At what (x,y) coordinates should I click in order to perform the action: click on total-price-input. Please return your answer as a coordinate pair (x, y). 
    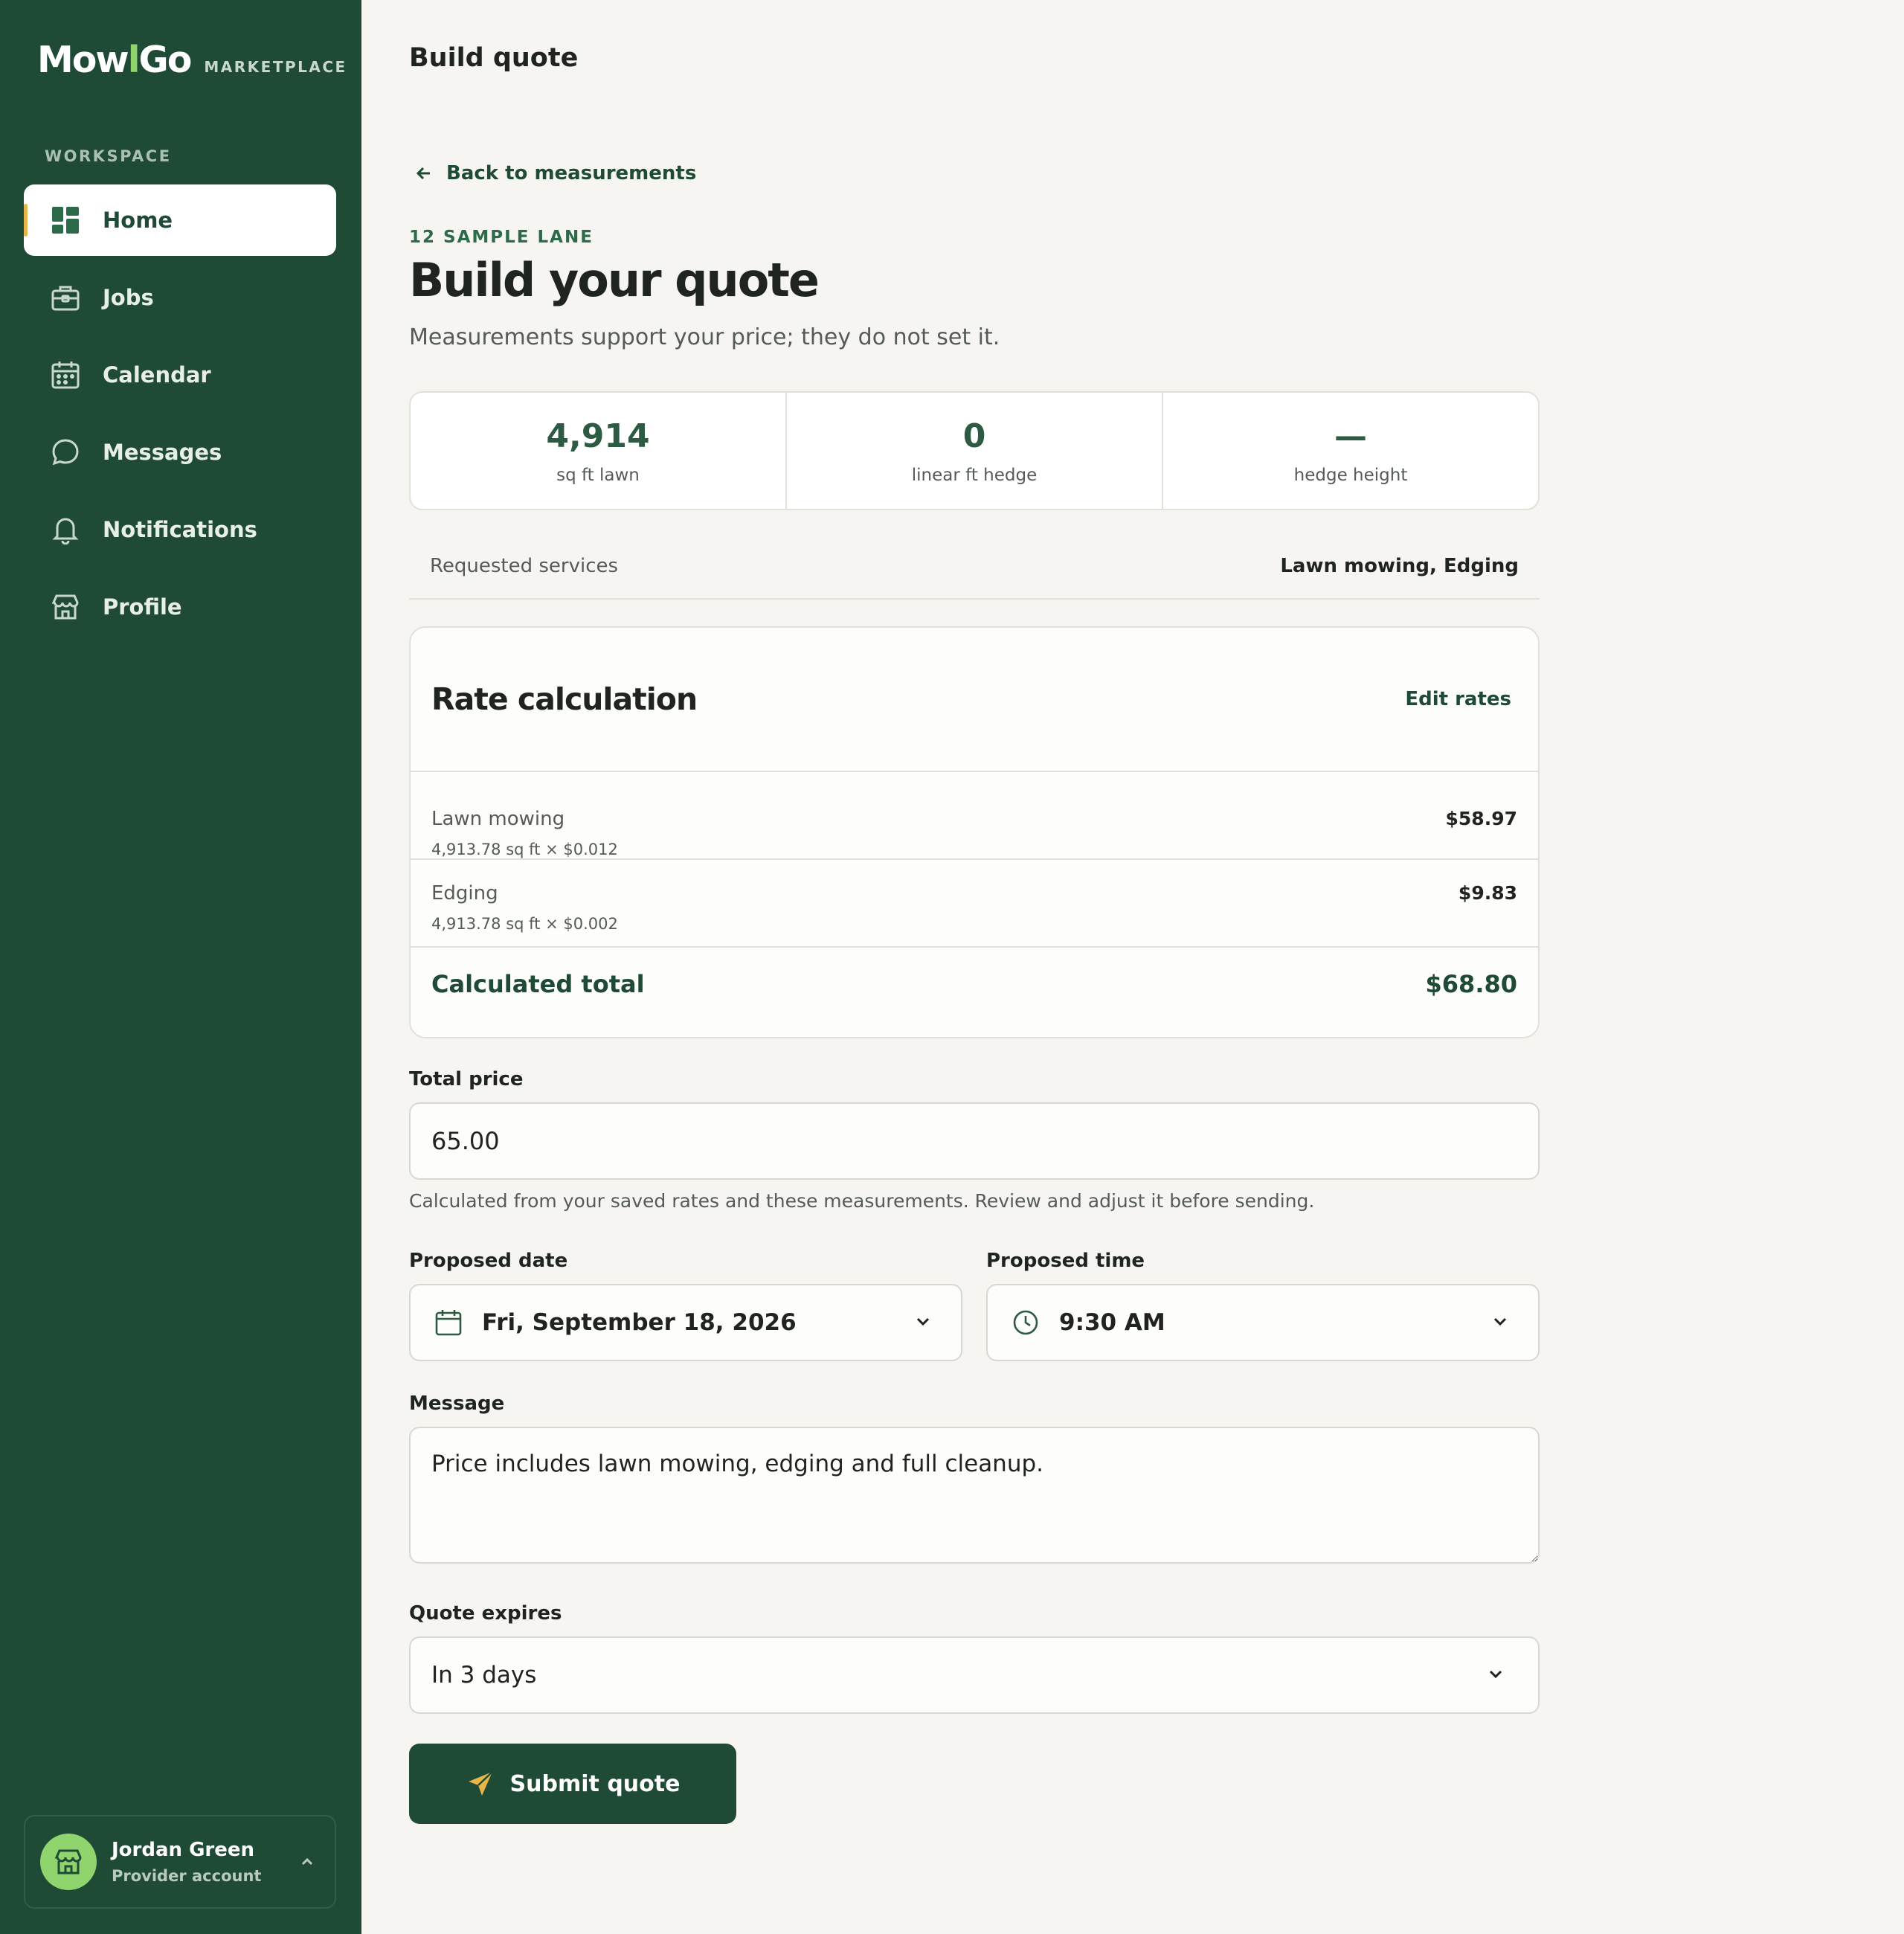
    Looking at the image, I should click on (975, 1141).